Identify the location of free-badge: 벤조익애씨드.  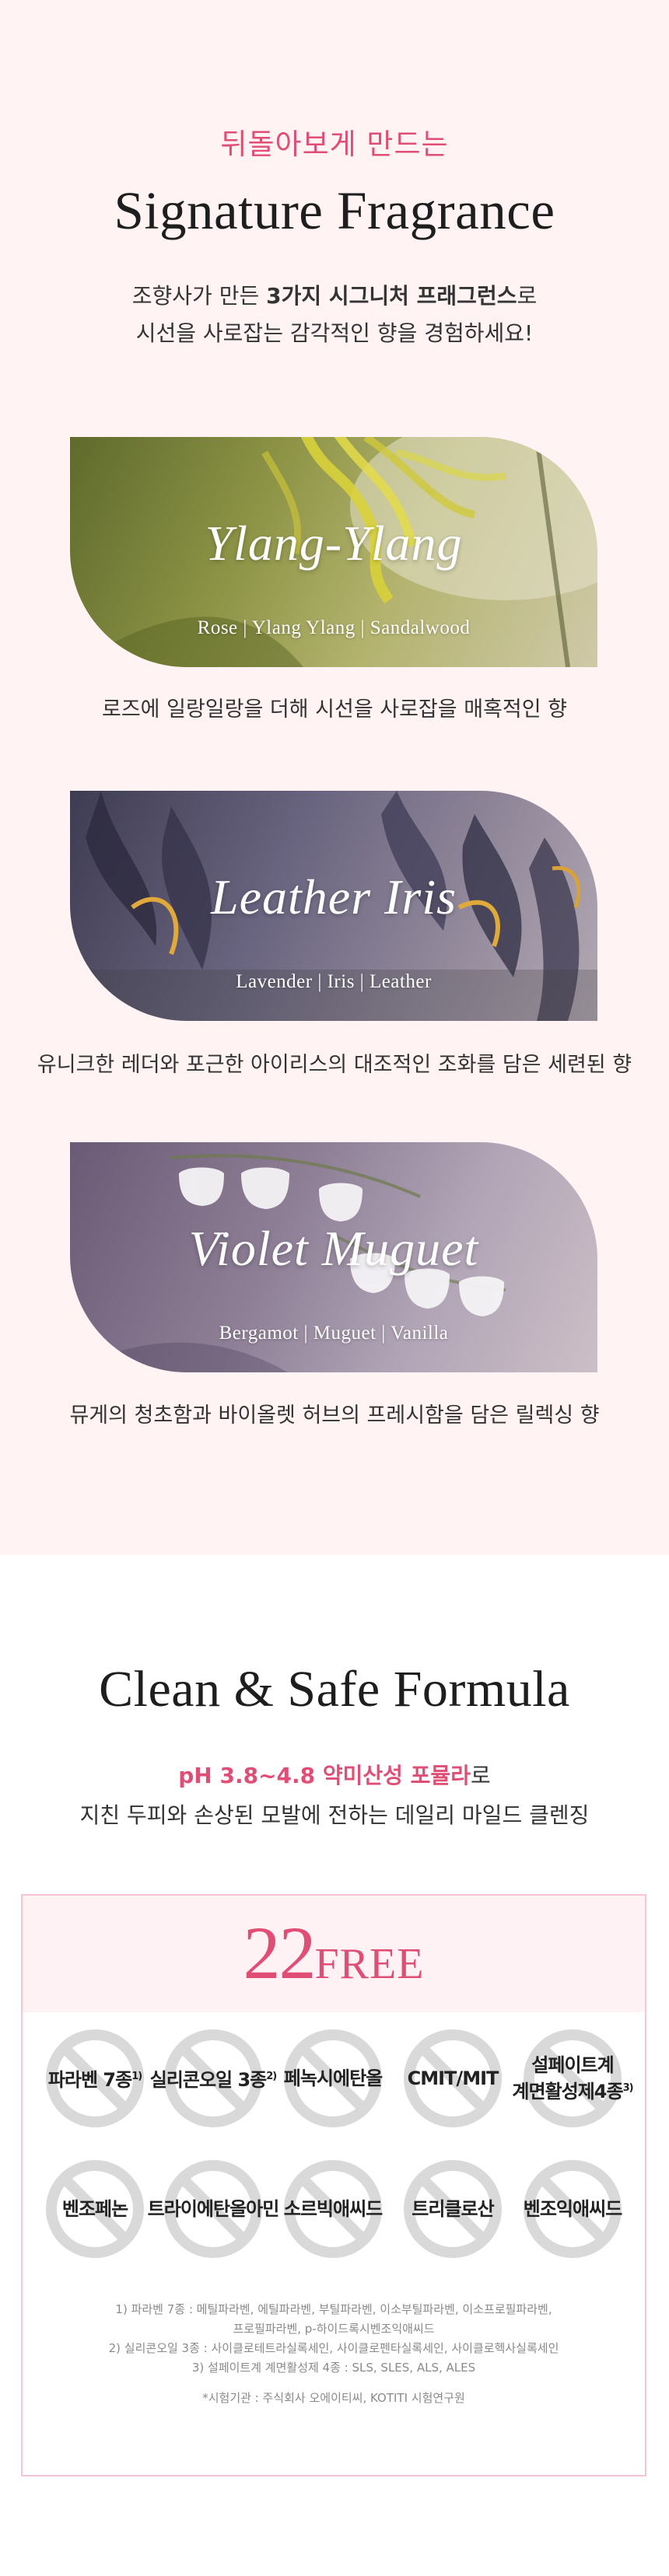
(573, 2209).